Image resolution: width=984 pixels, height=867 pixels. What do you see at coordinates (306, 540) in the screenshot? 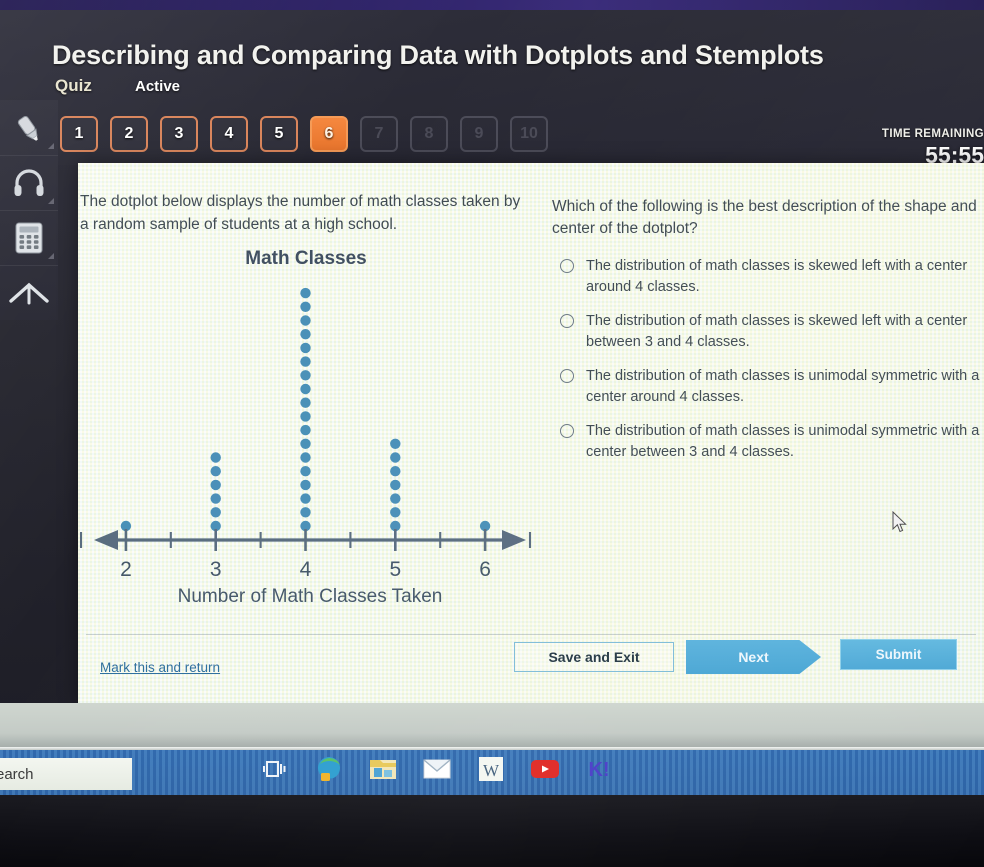
I see `dotplot-axis` at bounding box center [306, 540].